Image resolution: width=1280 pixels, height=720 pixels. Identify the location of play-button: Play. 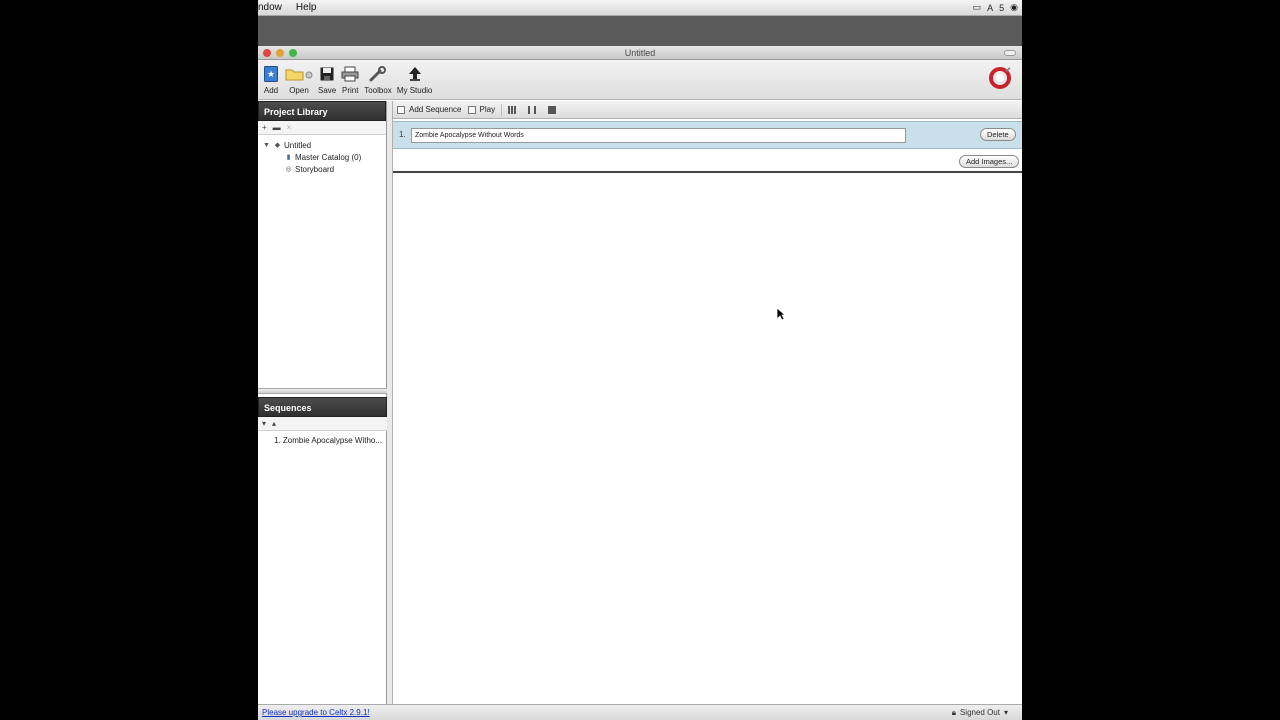
(481, 109).